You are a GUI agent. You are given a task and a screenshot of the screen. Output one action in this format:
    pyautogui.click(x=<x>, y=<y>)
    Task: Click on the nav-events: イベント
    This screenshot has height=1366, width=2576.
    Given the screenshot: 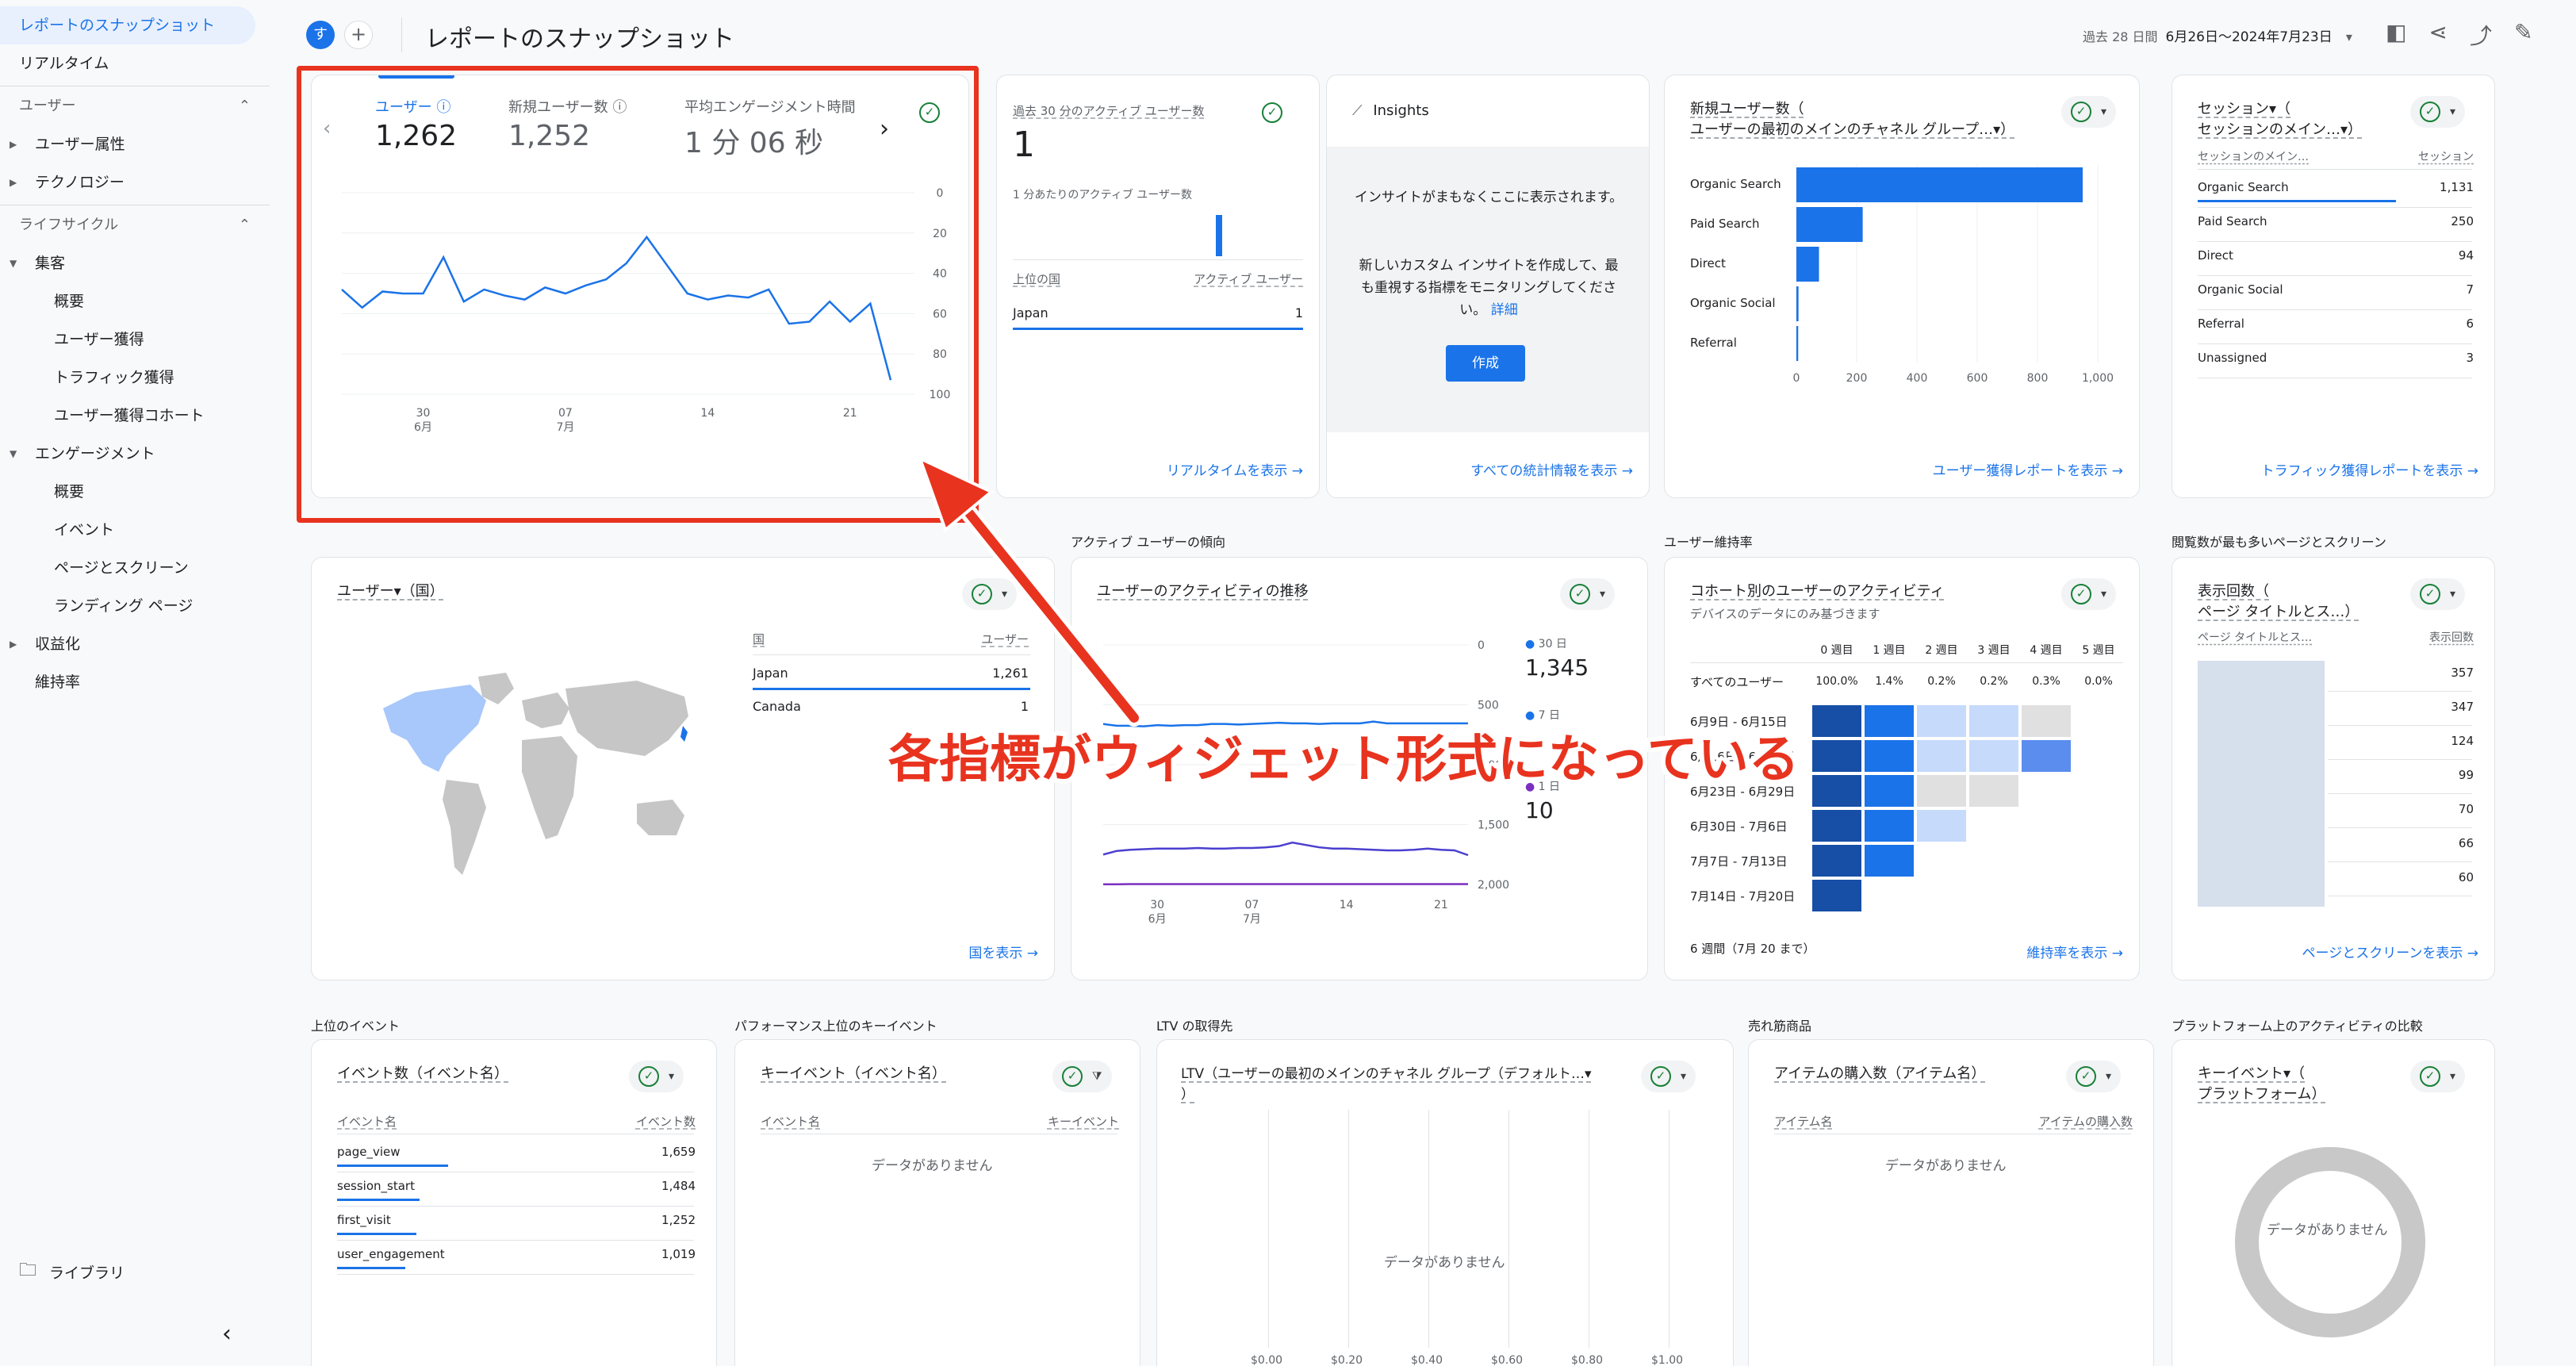 What is the action you would take?
    pyautogui.click(x=135, y=530)
    